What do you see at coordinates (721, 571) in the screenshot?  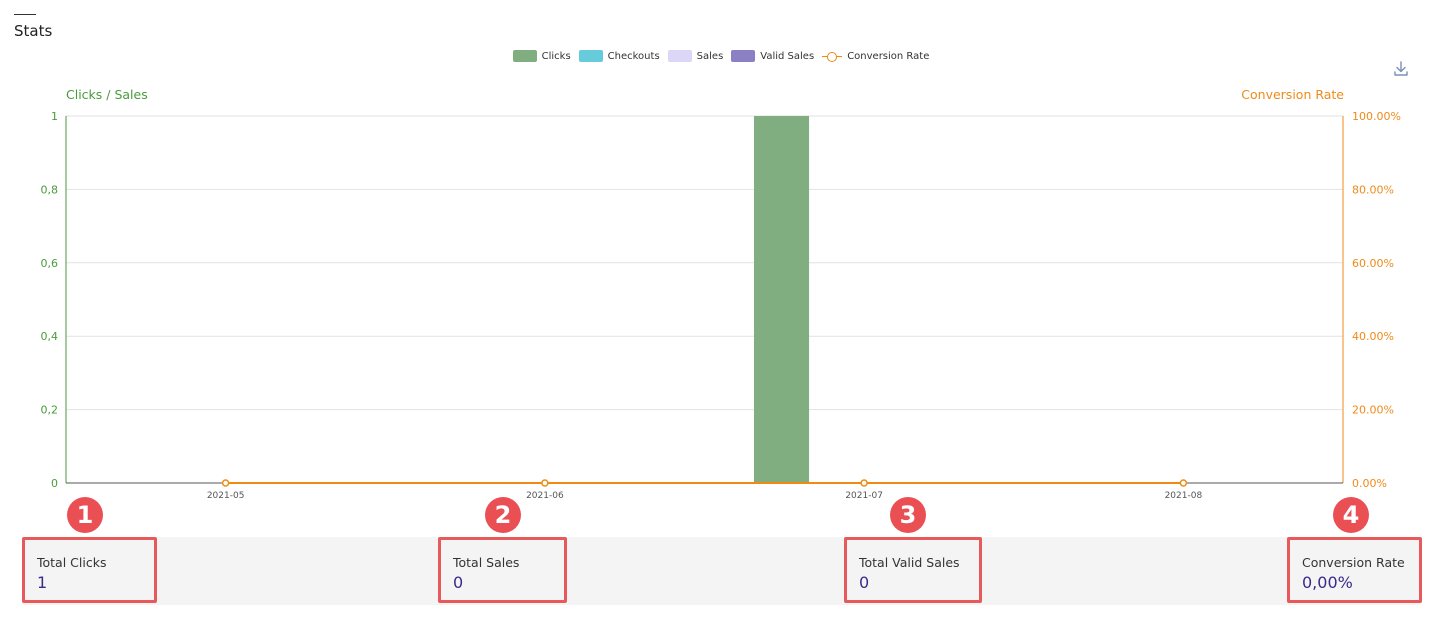 I see `stats-summary-strip` at bounding box center [721, 571].